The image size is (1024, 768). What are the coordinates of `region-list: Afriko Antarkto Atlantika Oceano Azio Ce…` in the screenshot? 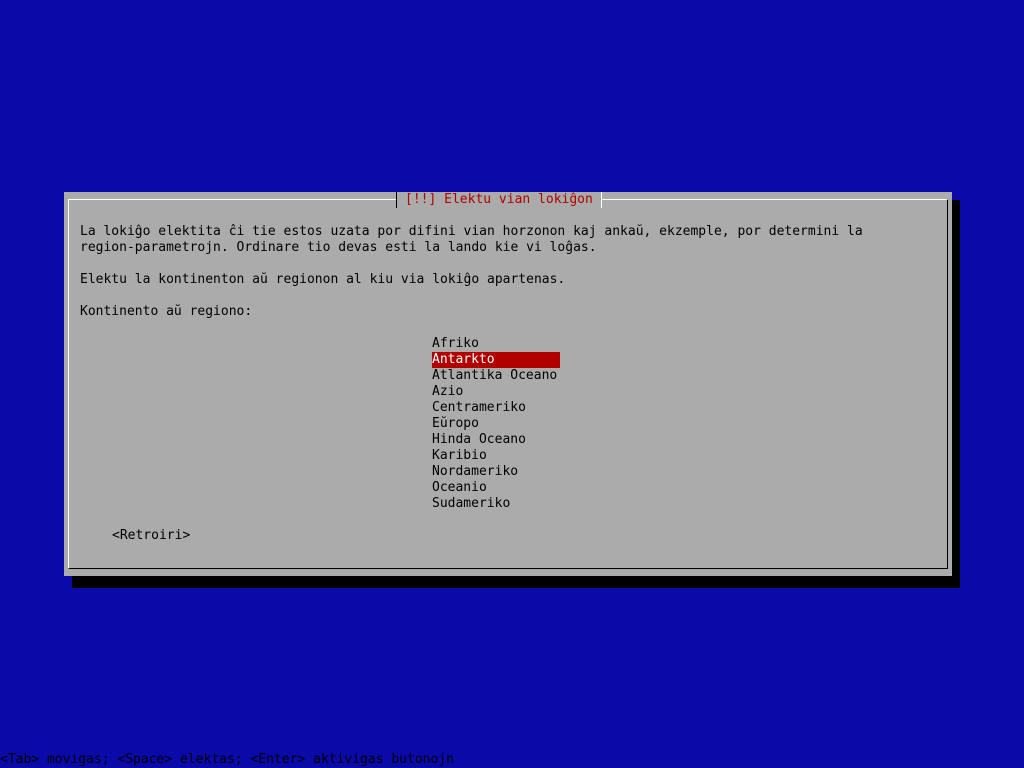 It's located at (496, 424).